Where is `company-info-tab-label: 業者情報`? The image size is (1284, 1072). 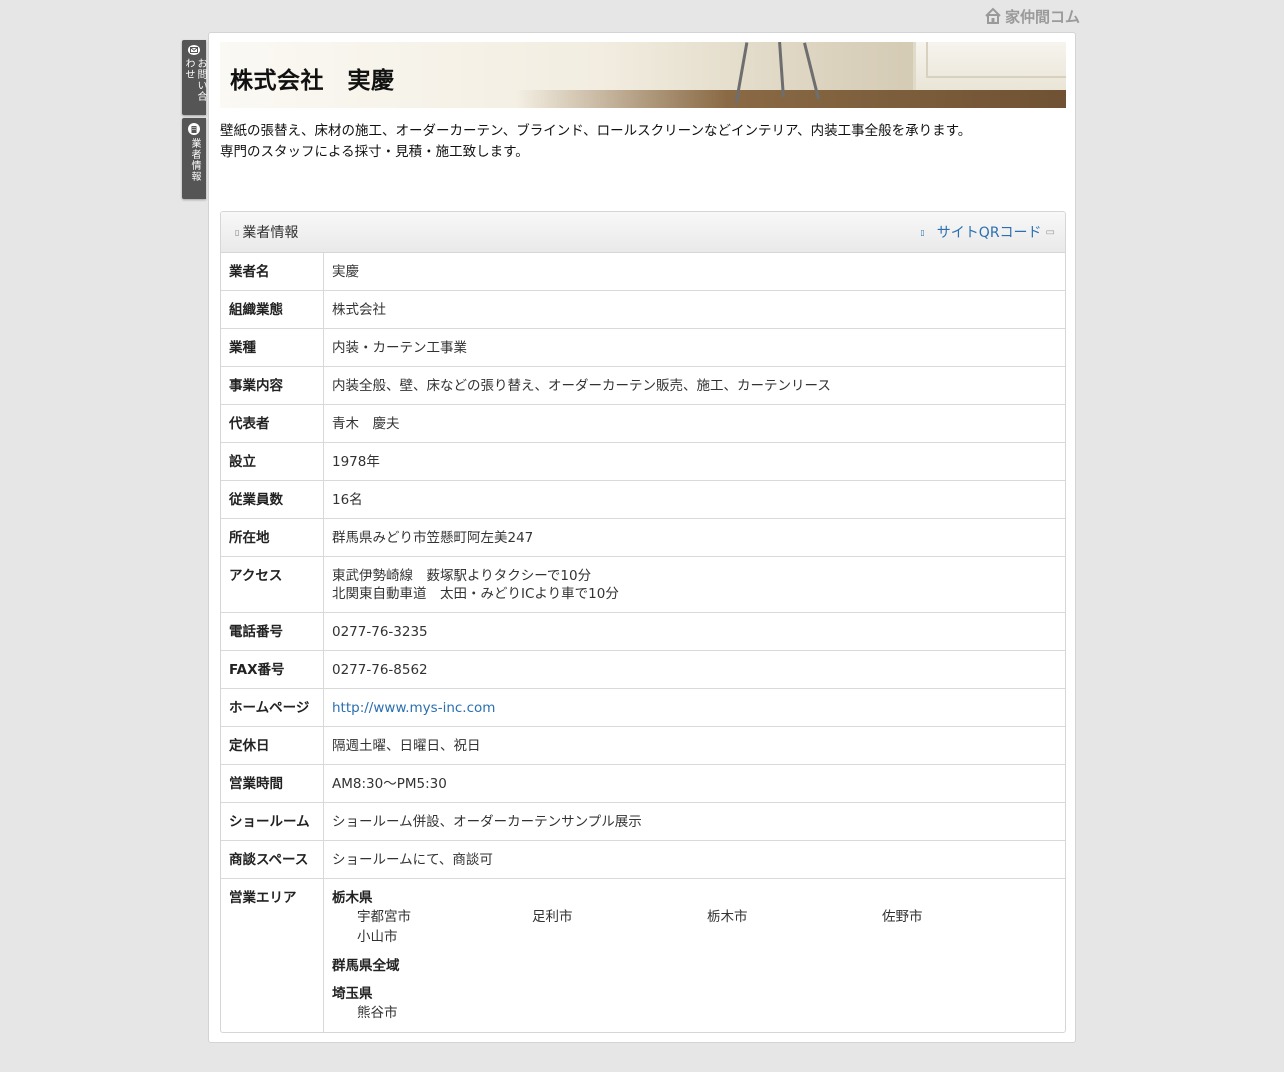
company-info-tab-label: 業者情報 is located at coordinates (194, 160).